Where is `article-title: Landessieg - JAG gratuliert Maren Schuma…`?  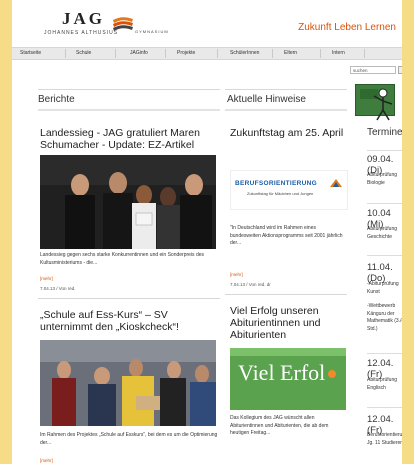 article-title: Landessieg - JAG gratuliert Maren Schuma… is located at coordinates (128, 139).